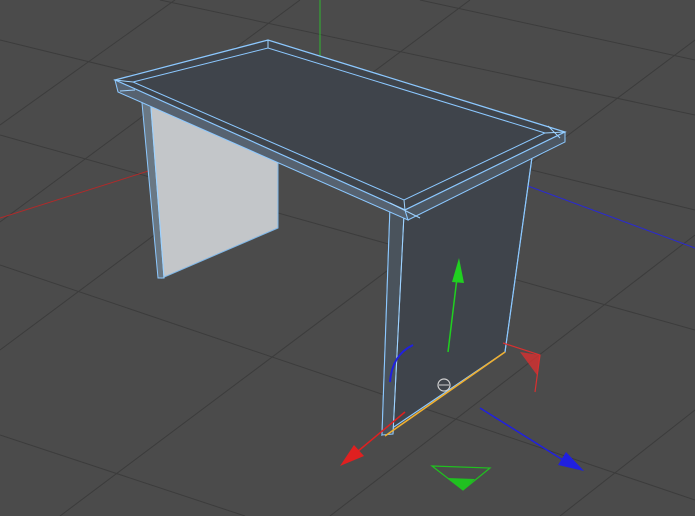 The height and width of the screenshot is (516, 695). What do you see at coordinates (531, 439) in the screenshot?
I see `gizmo-z-axis-handle` at bounding box center [531, 439].